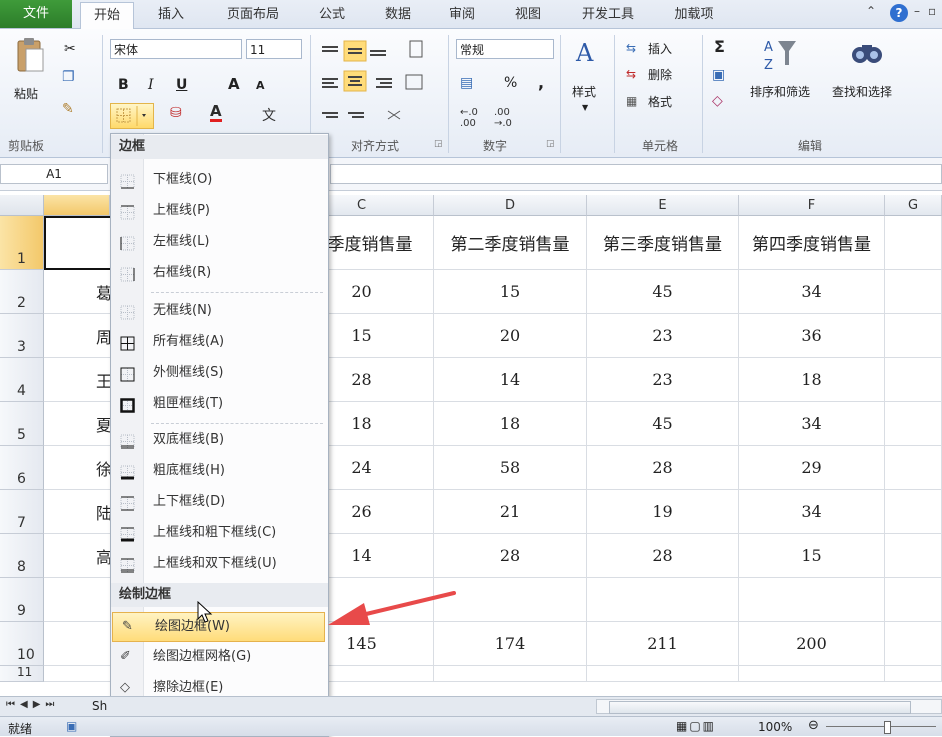 The image size is (942, 737). Describe the element at coordinates (218, 533) in the screenshot. I see `menu-item: 上框线和粗下框线(C)` at that location.